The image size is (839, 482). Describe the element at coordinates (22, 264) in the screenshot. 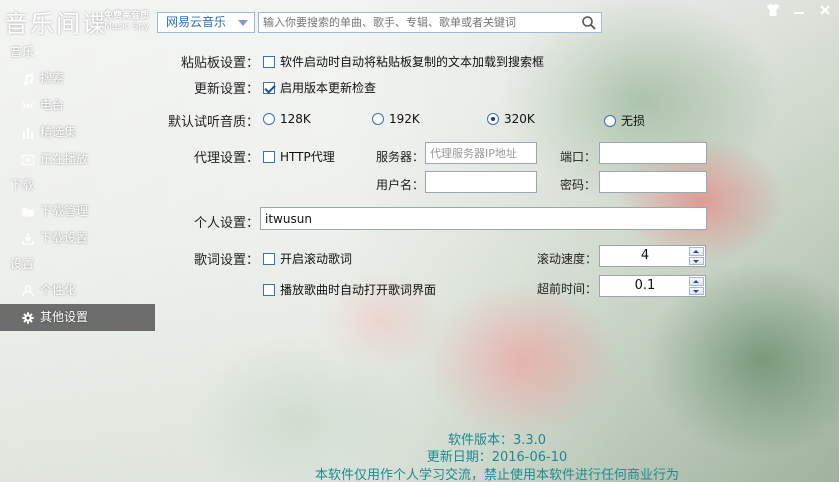

I see `sidebar-group-settings: 设置` at that location.